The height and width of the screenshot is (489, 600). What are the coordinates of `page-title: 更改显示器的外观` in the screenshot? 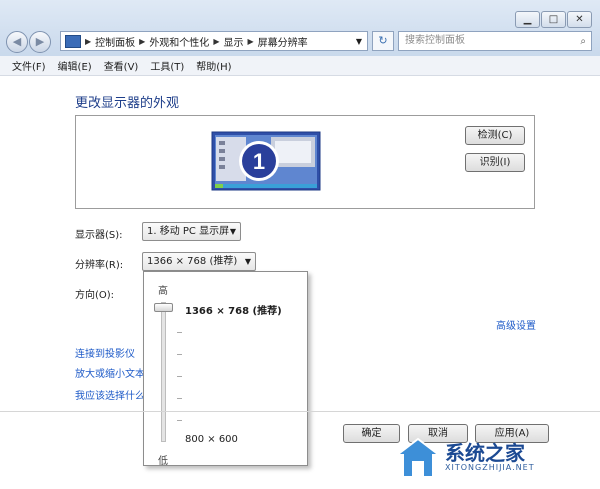 It's located at (127, 103).